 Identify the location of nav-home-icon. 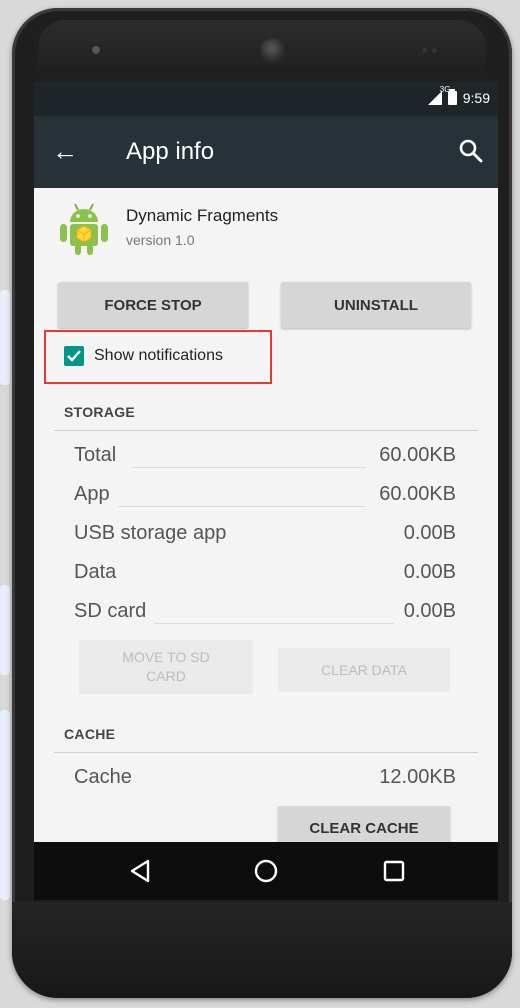
(266, 871).